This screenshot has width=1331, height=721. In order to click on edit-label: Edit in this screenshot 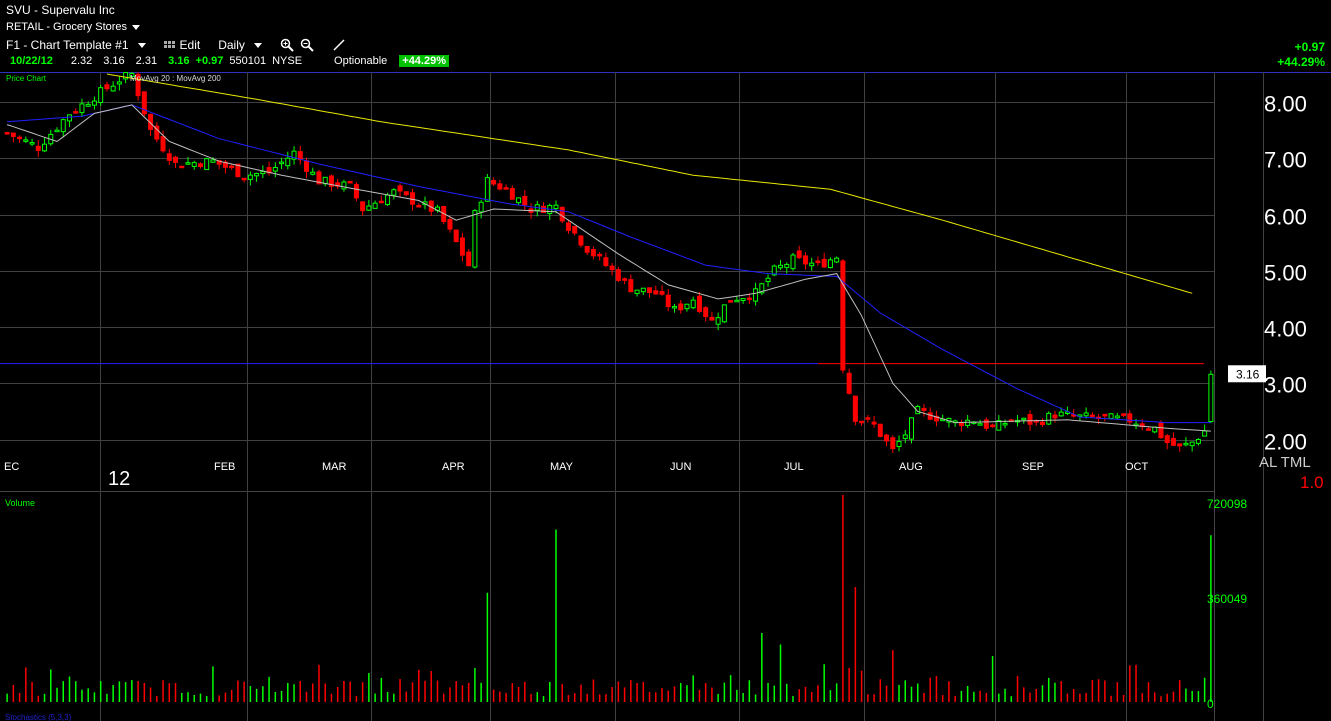, I will do `click(190, 45)`.